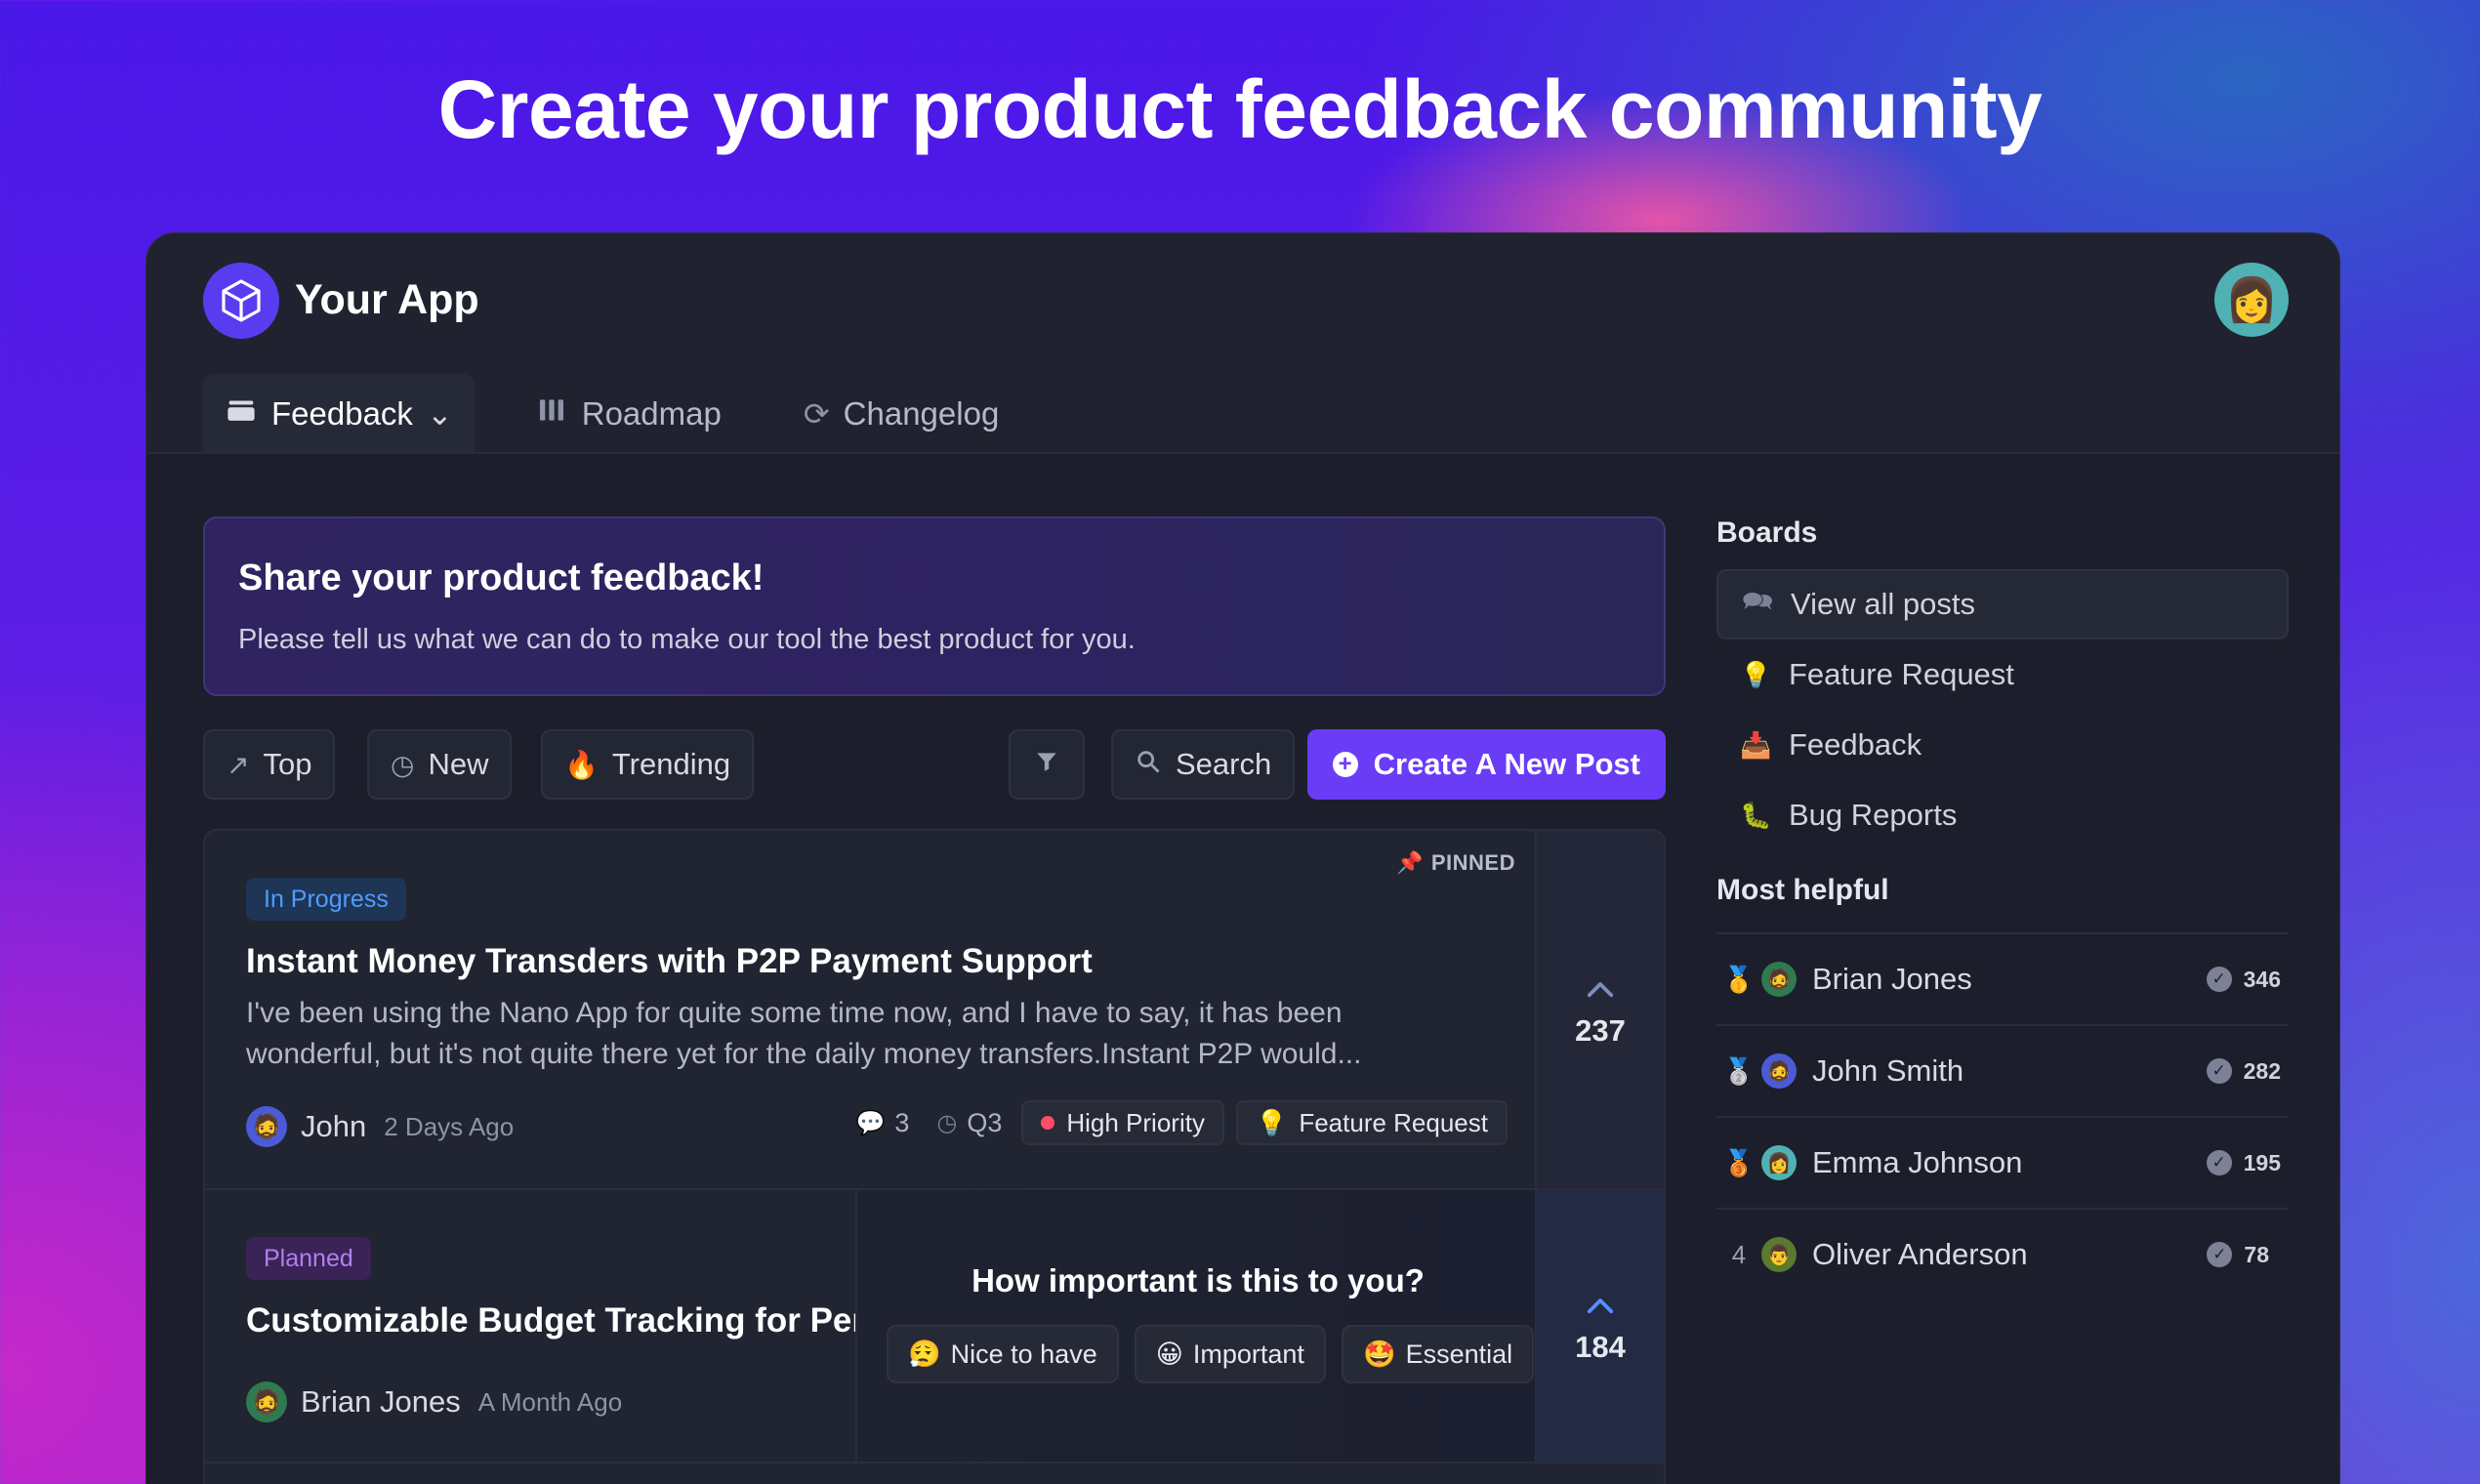 This screenshot has height=1484, width=2480. I want to click on post-author: 🧔 Brian Jones A Month Ago, so click(434, 1401).